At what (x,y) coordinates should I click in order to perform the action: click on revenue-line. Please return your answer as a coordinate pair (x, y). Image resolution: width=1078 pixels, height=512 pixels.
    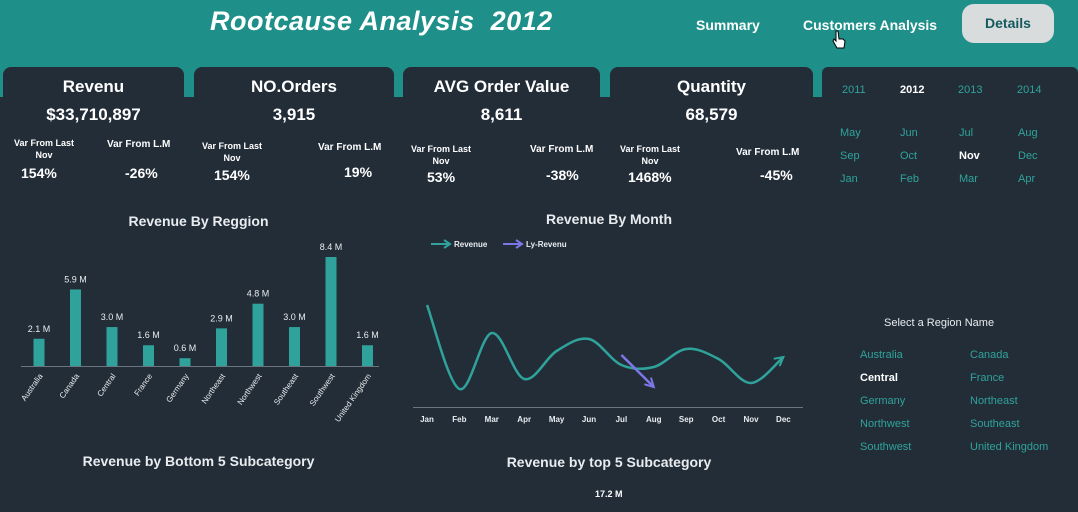
    Looking at the image, I should click on (605, 347).